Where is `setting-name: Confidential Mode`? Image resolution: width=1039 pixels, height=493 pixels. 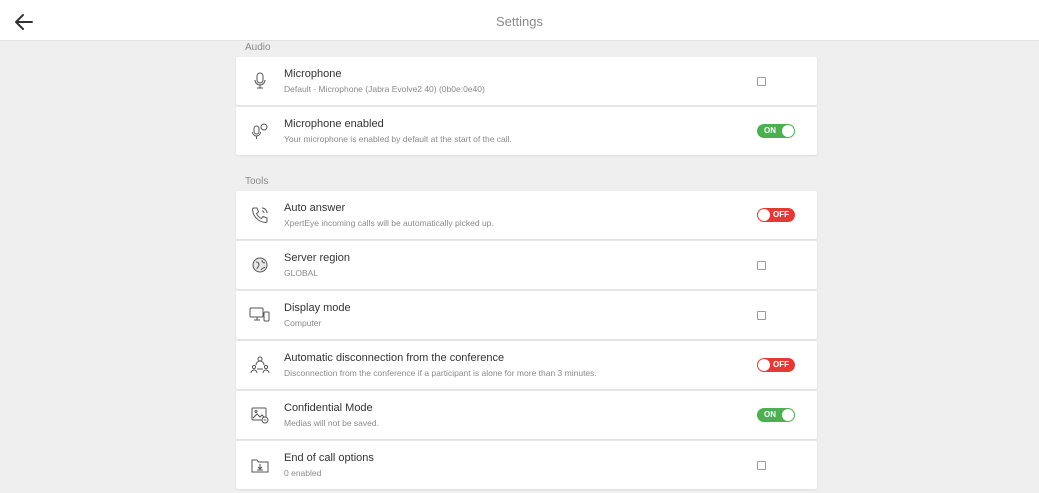
setting-name: Confidential Mode is located at coordinates (328, 408).